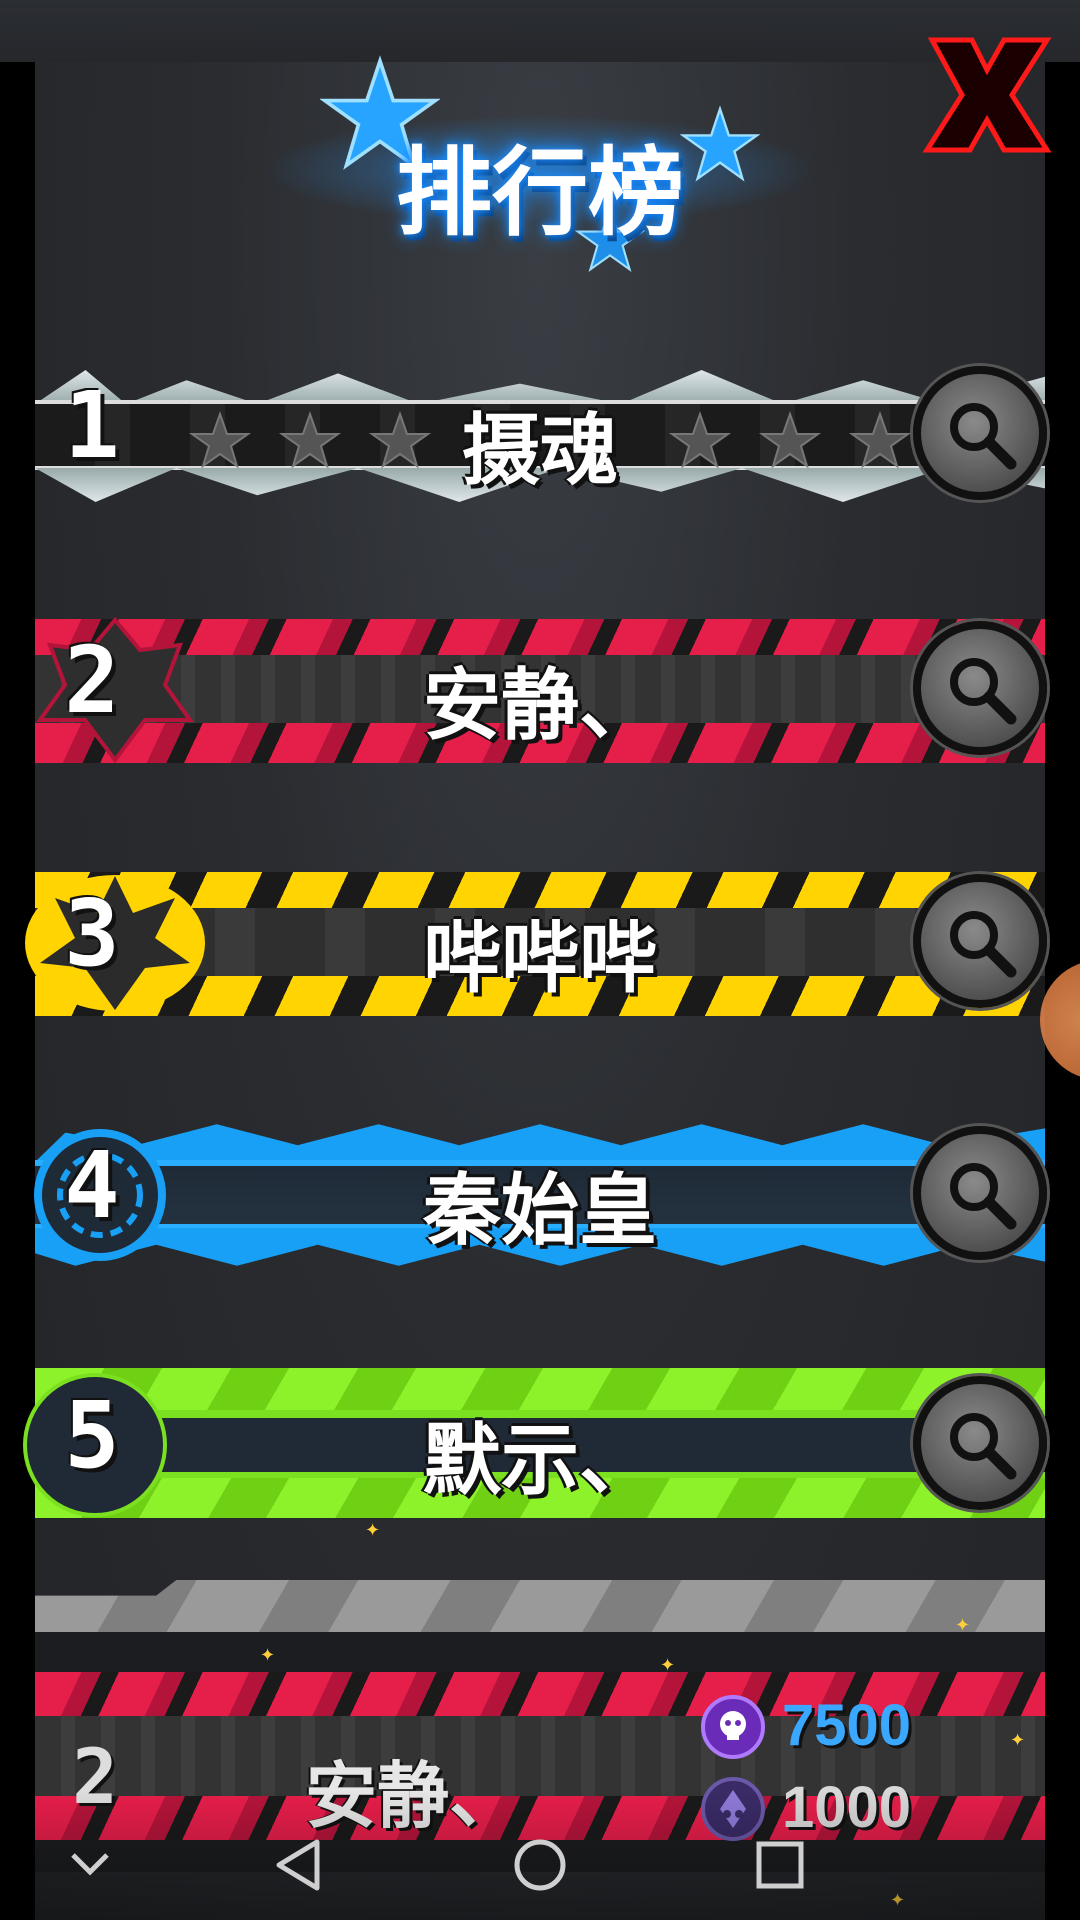 The width and height of the screenshot is (1080, 1920). Describe the element at coordinates (92, 425) in the screenshot. I see `rank-number: 1` at that location.